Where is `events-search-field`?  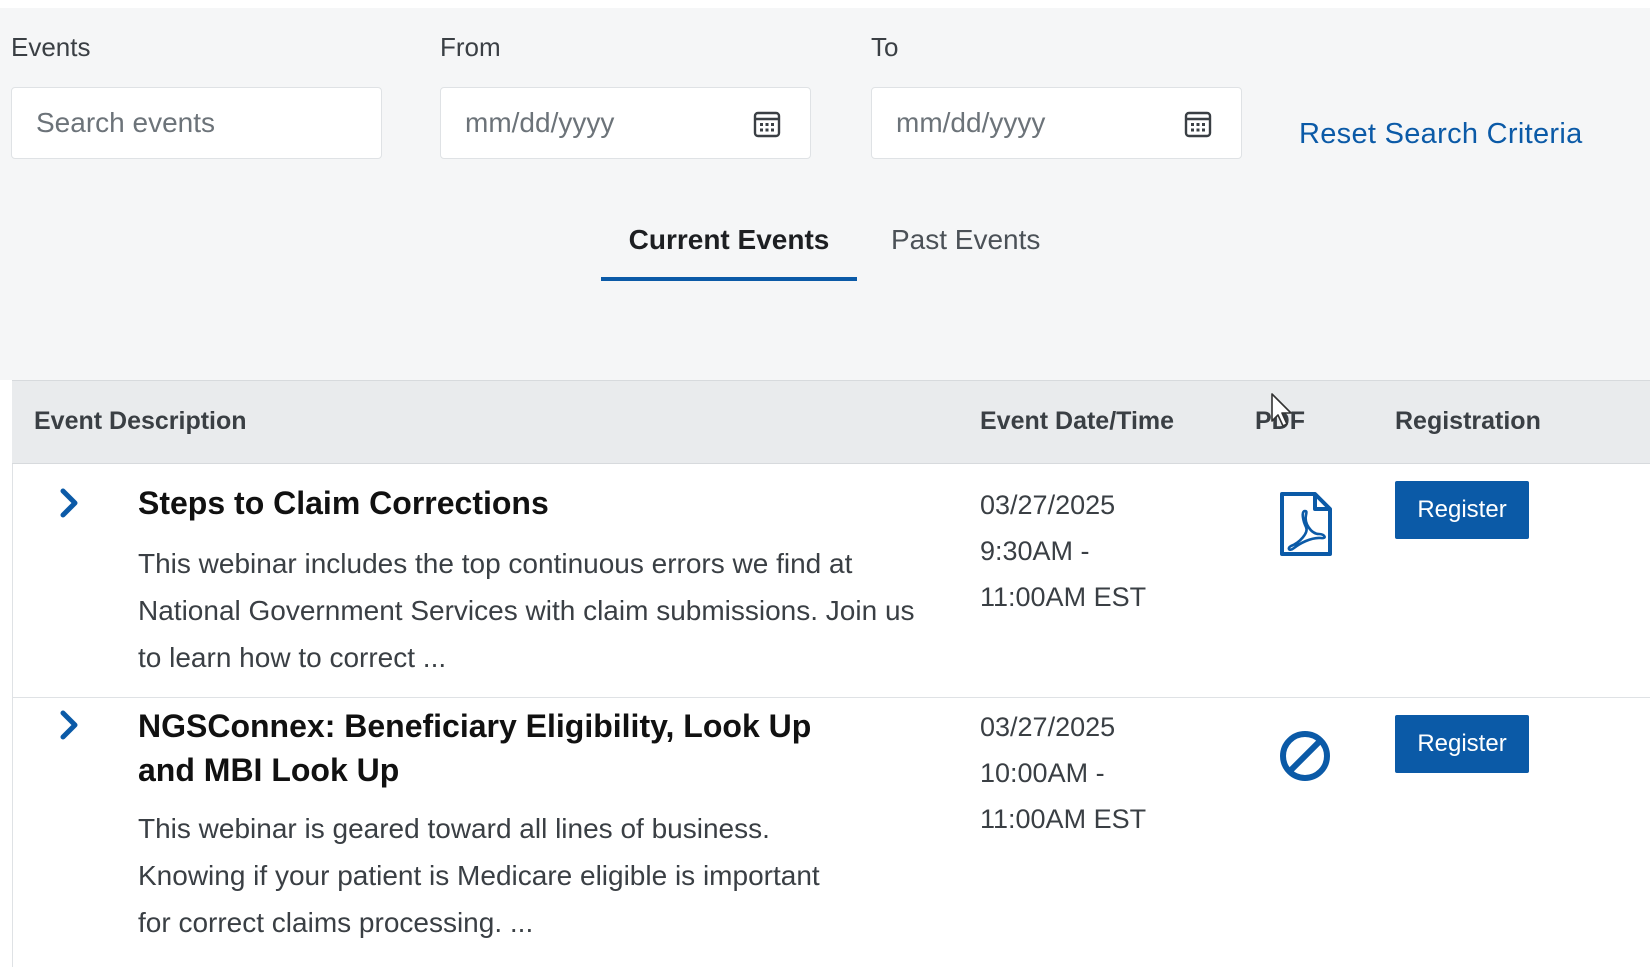
events-search-field is located at coordinates (196, 123).